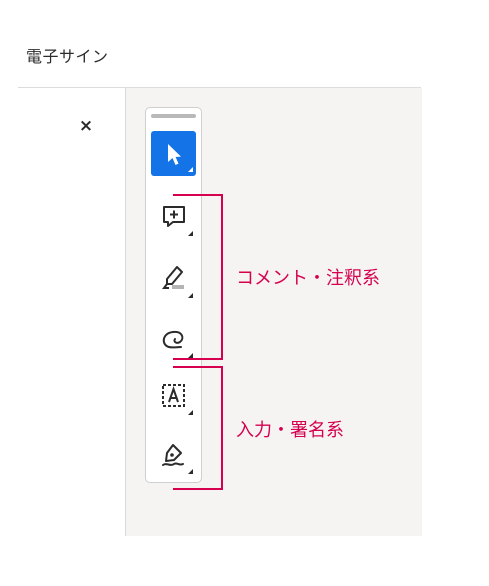 The height and width of the screenshot is (586, 489). Describe the element at coordinates (67, 56) in the screenshot. I see `page-title: 電子サイン` at that location.